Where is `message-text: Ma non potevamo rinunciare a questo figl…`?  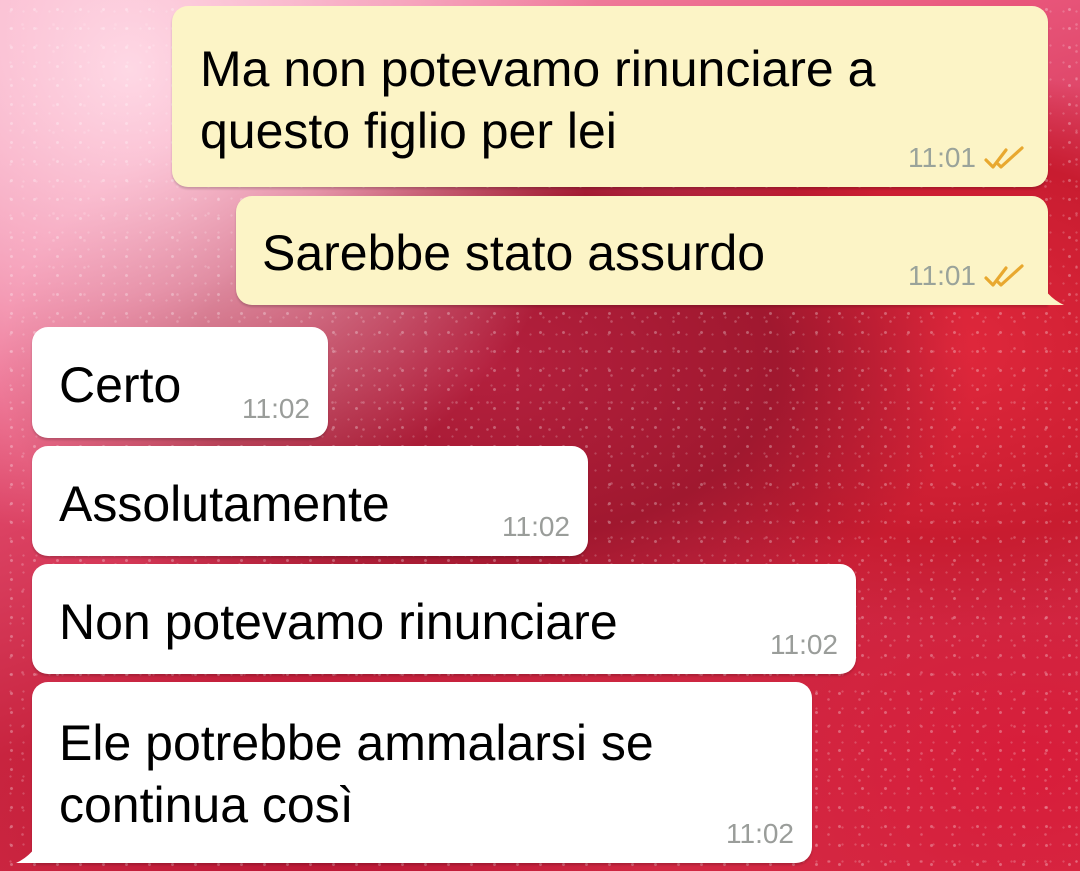
message-text: Ma non potevamo rinunciare a questo figl… is located at coordinates (538, 100).